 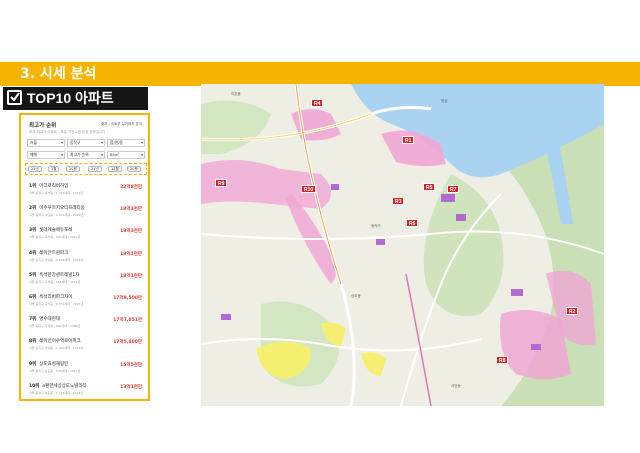 I want to click on apartment-meta: 서울 동작구 흑석동 · 545세대 · 2019년, so click(x=55, y=237).